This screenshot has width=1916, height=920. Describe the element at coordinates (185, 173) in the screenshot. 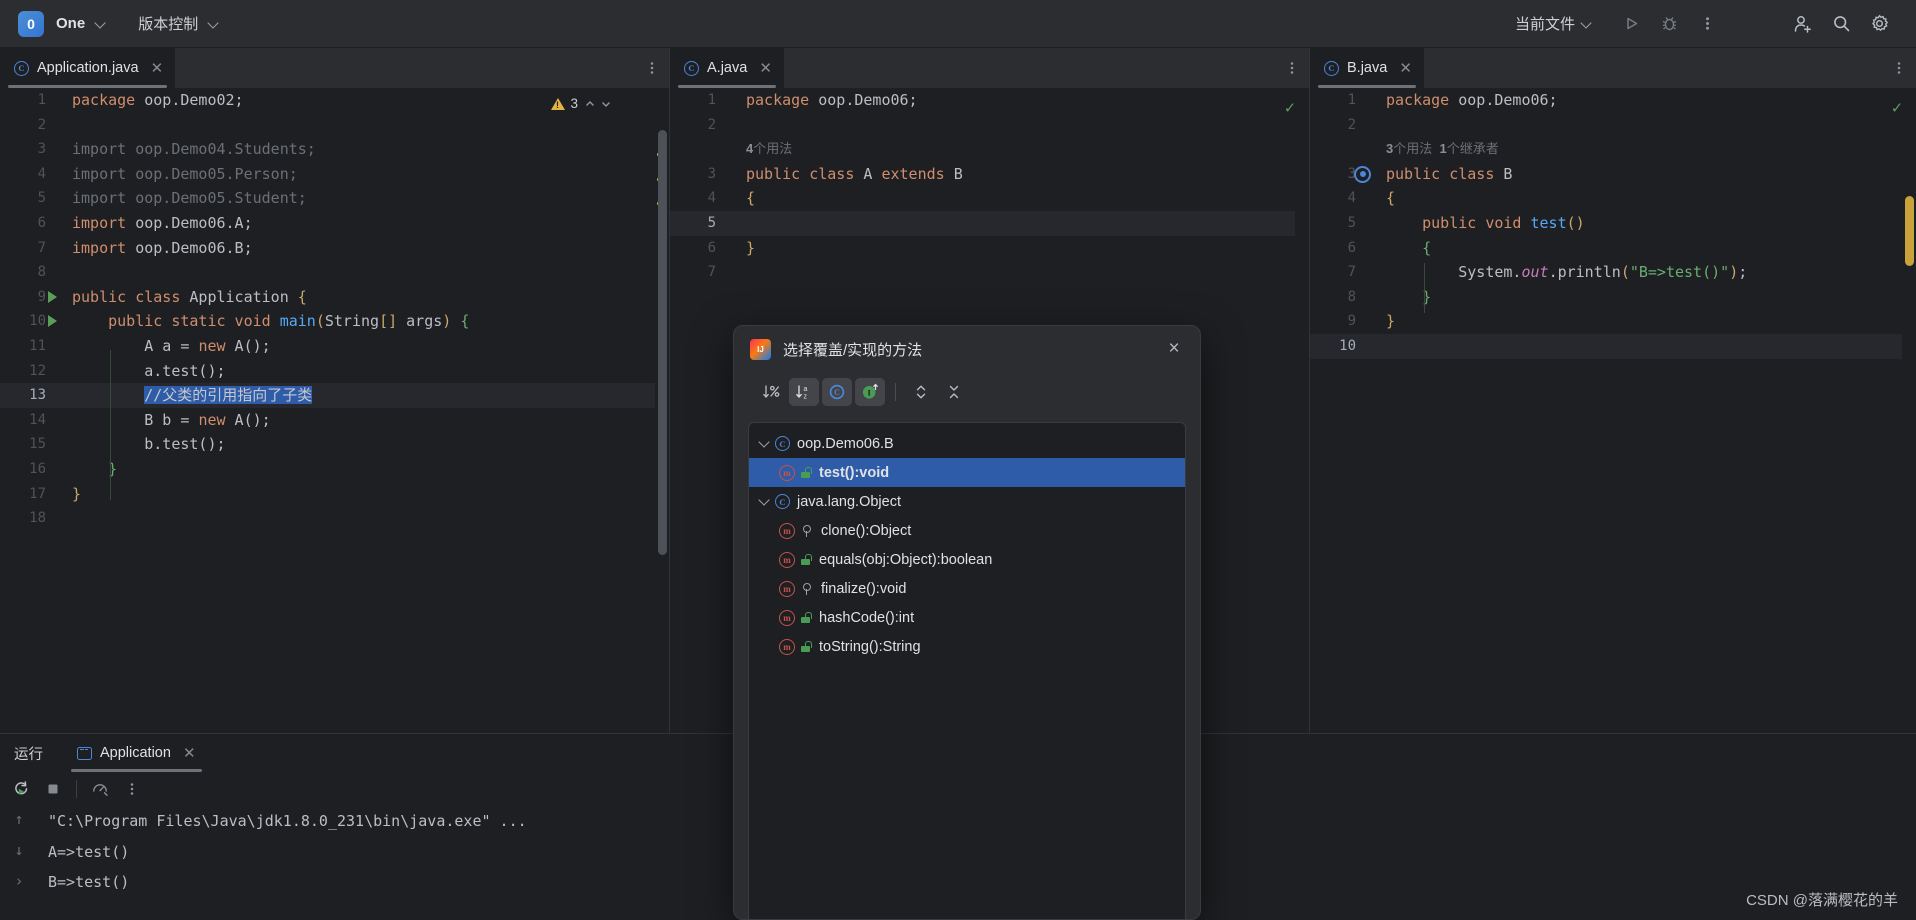

I see `line-content: import oop.Demo05.Person;` at that location.